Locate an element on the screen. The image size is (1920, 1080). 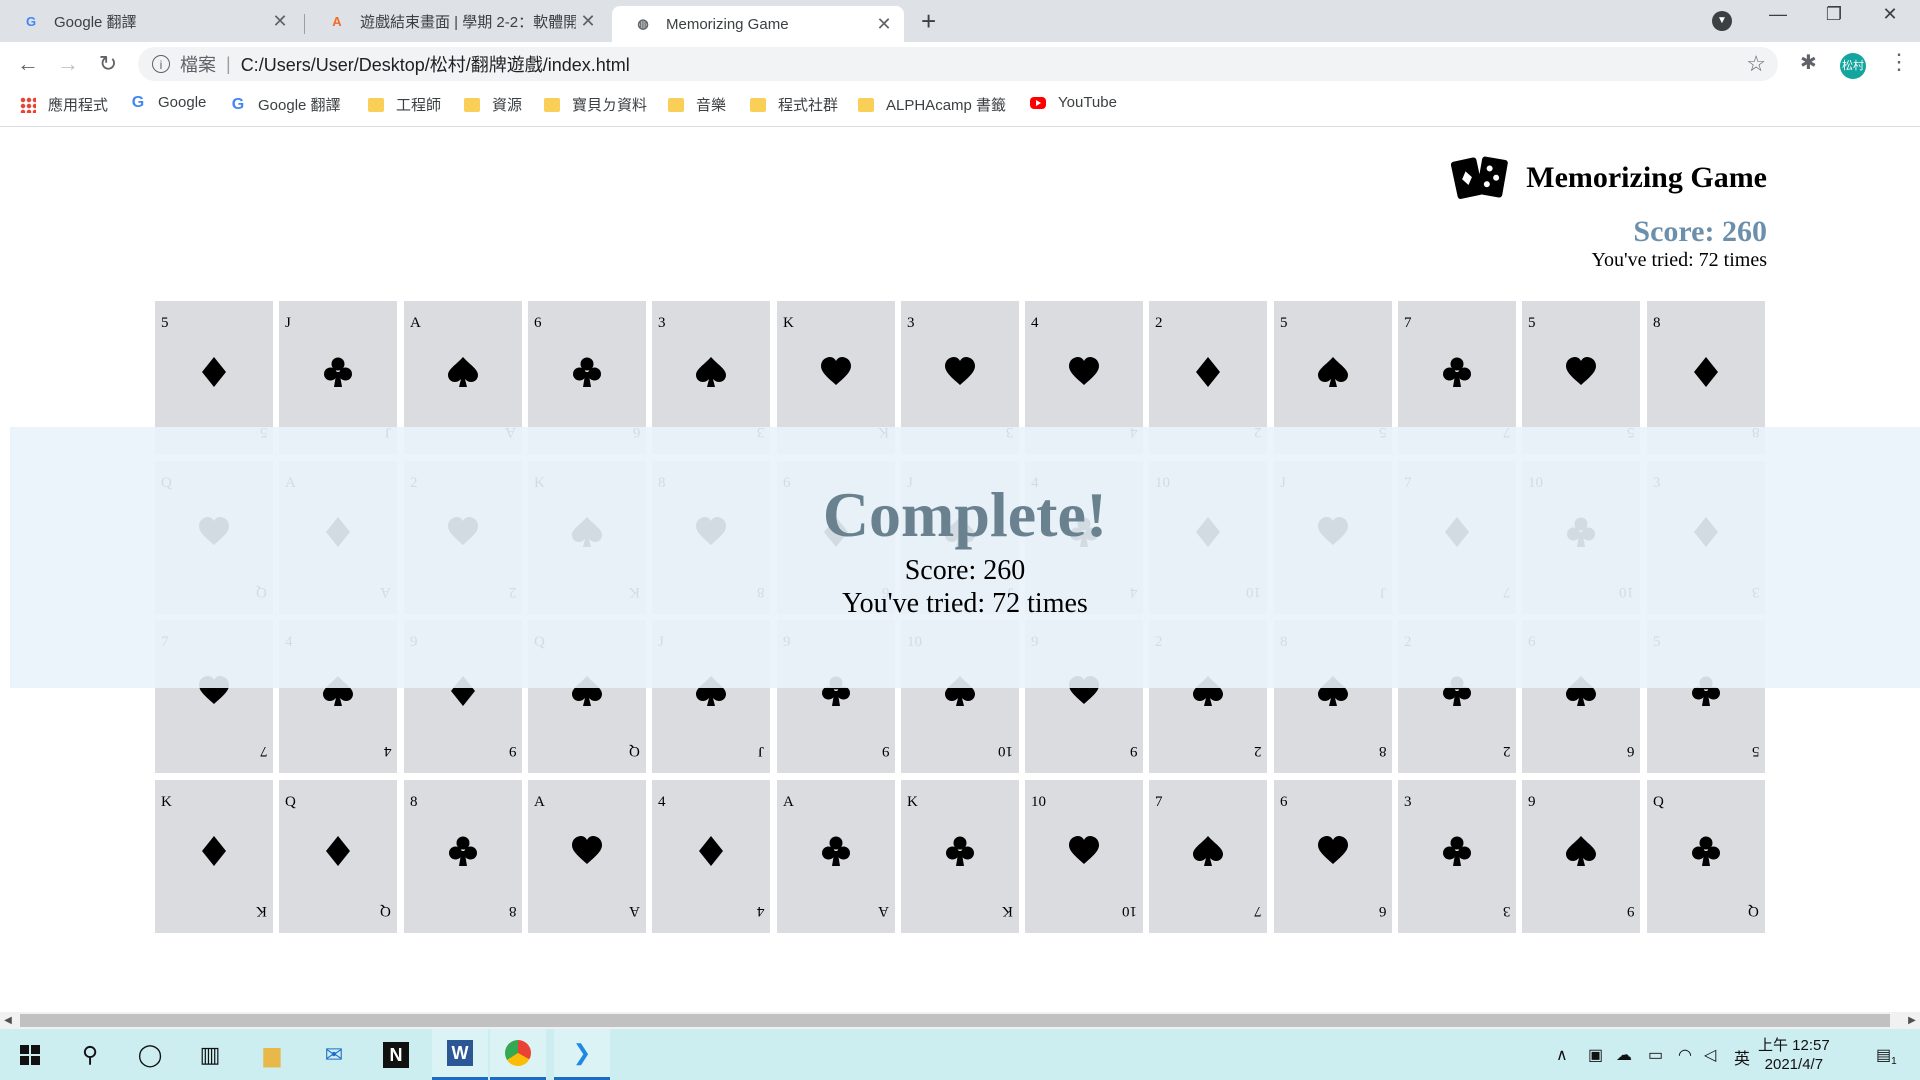
tab-google-translate: G Google 翻譯 ✕ is located at coordinates (150, 21).